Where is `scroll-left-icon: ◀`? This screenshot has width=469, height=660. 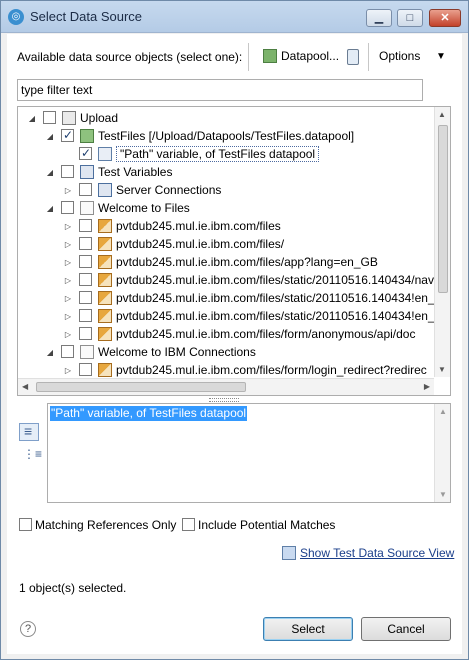
scroll-left-icon: ◀ is located at coordinates (25, 386).